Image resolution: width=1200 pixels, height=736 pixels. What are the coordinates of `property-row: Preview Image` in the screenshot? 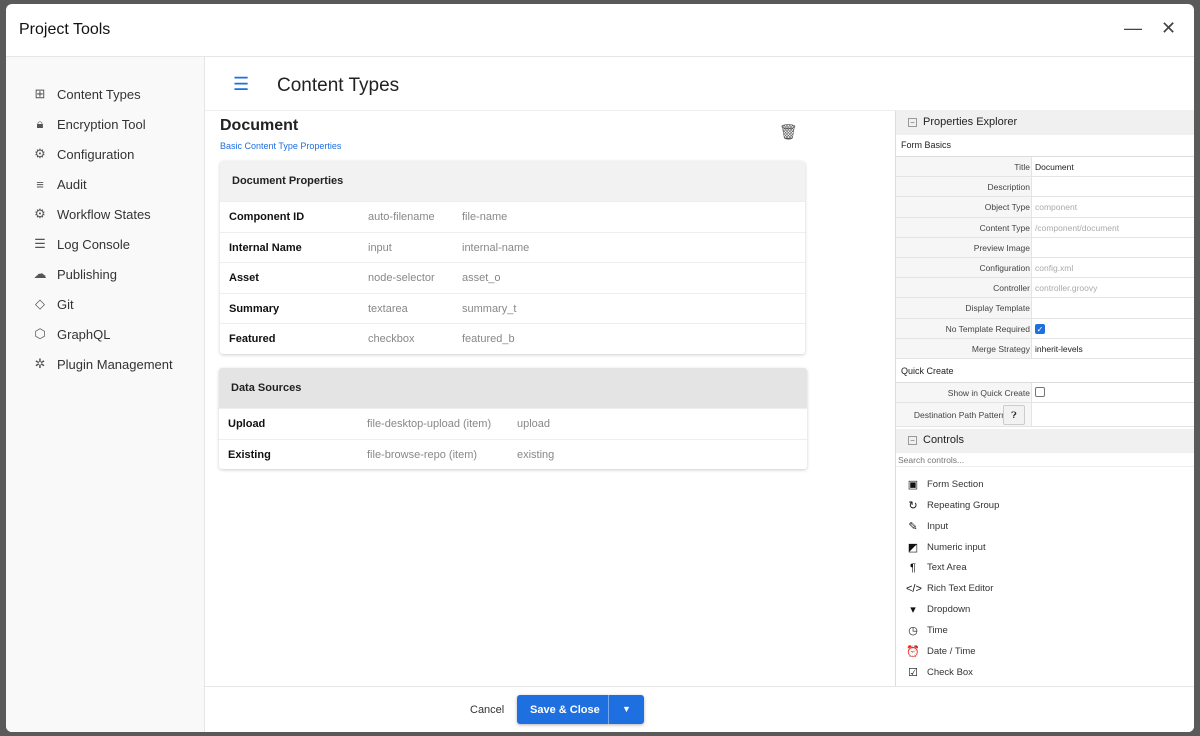 It's located at (1045, 247).